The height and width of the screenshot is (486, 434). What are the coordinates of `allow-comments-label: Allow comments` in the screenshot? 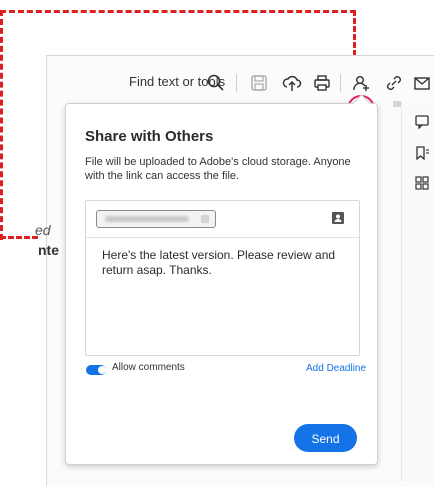 It's located at (148, 367).